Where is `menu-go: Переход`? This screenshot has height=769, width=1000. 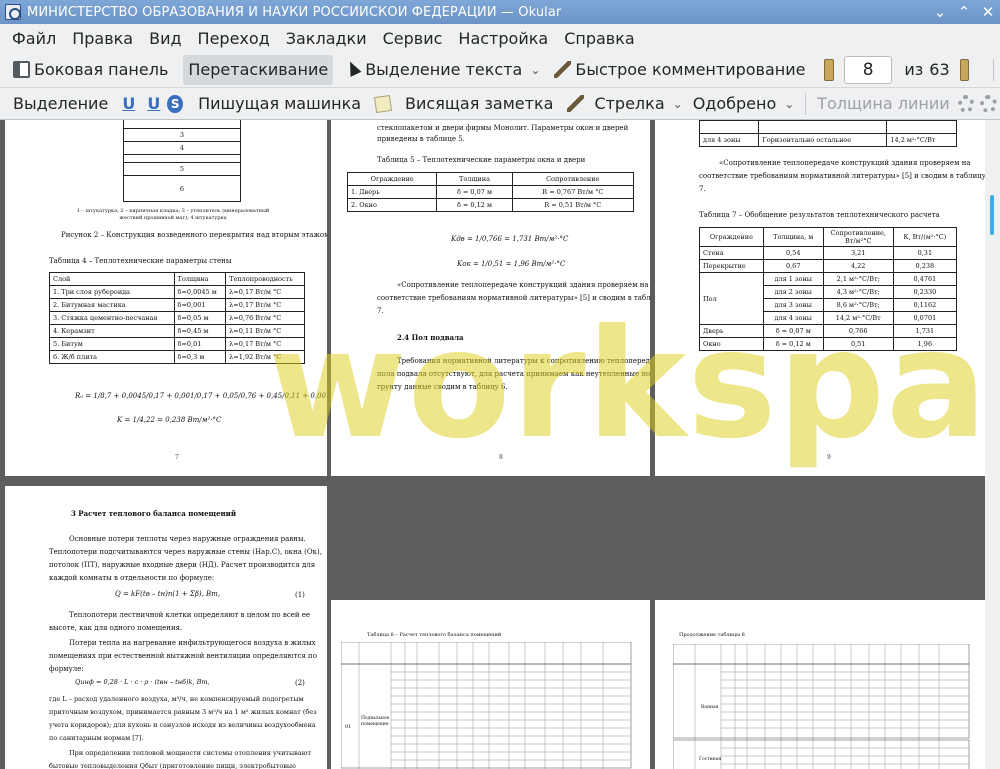
menu-go: Переход is located at coordinates (234, 38).